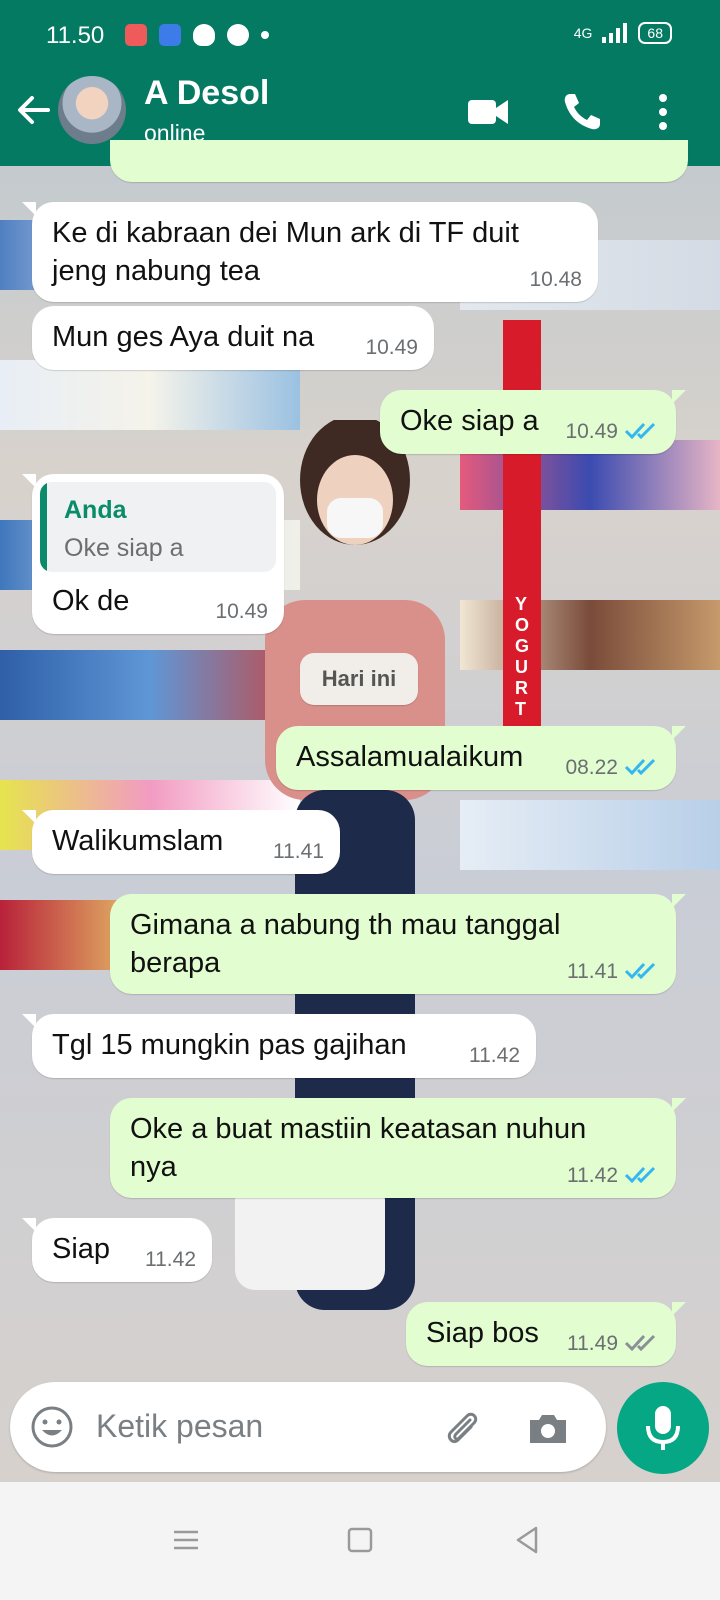 The image size is (720, 1600). I want to click on message-text: Siap, so click(81, 1249).